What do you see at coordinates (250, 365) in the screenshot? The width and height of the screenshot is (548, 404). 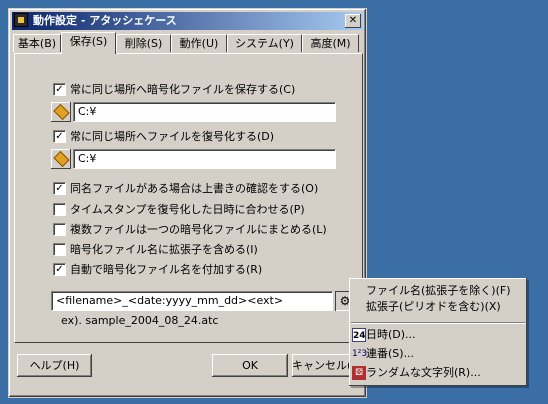 I see `ok-button: OK` at bounding box center [250, 365].